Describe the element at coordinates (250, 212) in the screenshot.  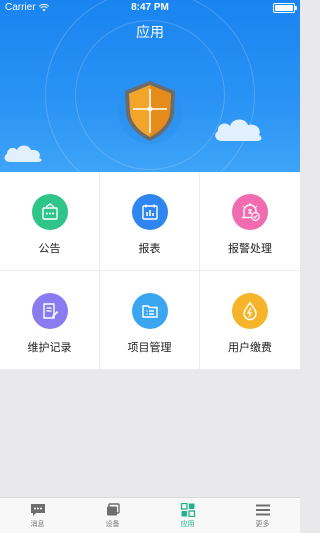
I see `alarm-icon` at that location.